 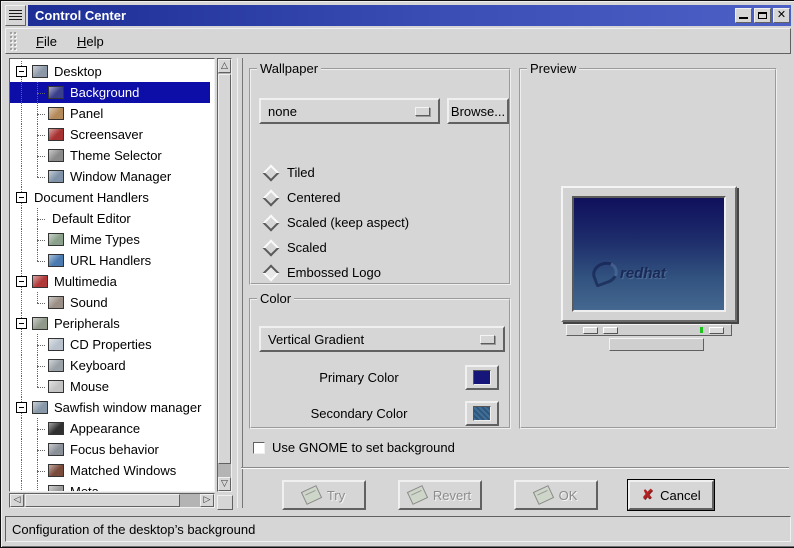 I want to click on tree-item-multimedia: Multimedia, so click(x=112, y=281).